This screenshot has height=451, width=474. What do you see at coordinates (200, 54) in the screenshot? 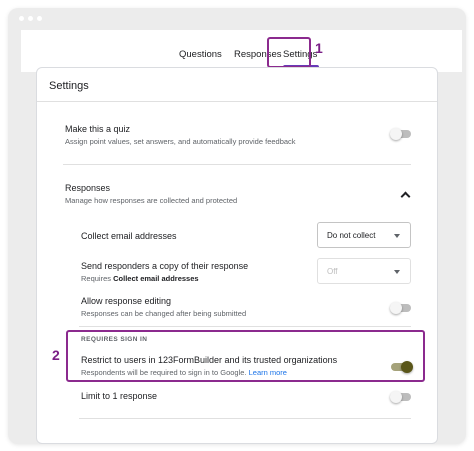
I see `tab-questions: Questions` at bounding box center [200, 54].